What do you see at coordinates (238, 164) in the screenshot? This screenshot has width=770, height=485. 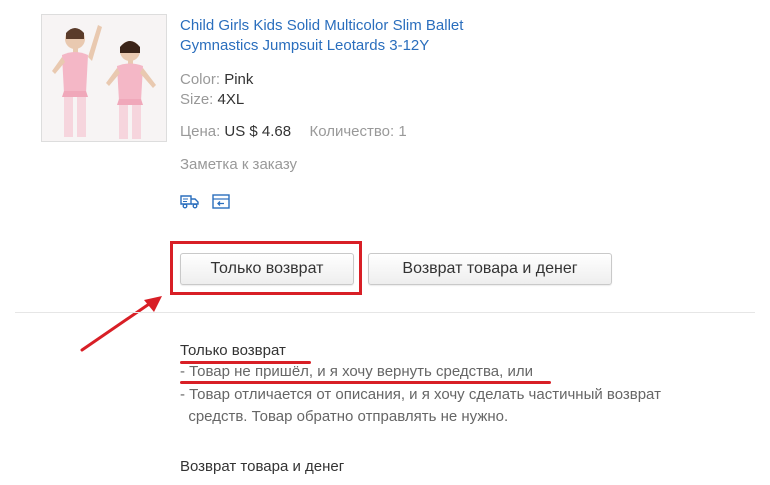 I see `order-note-link: Заметка к заказу` at bounding box center [238, 164].